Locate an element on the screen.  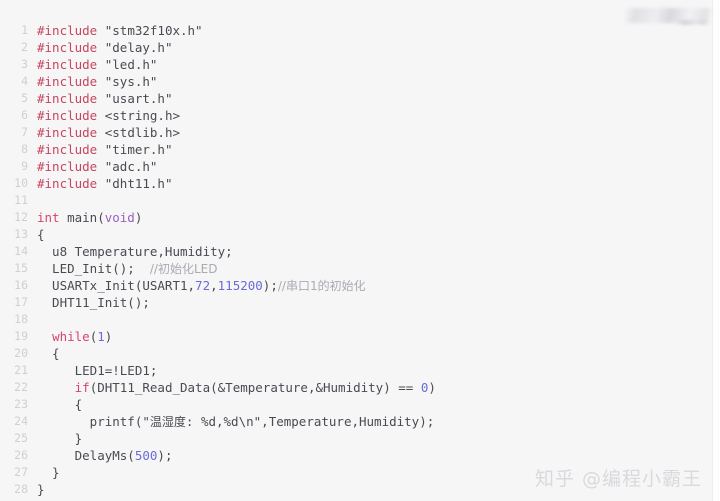
code-line: 20 { is located at coordinates (356, 353).